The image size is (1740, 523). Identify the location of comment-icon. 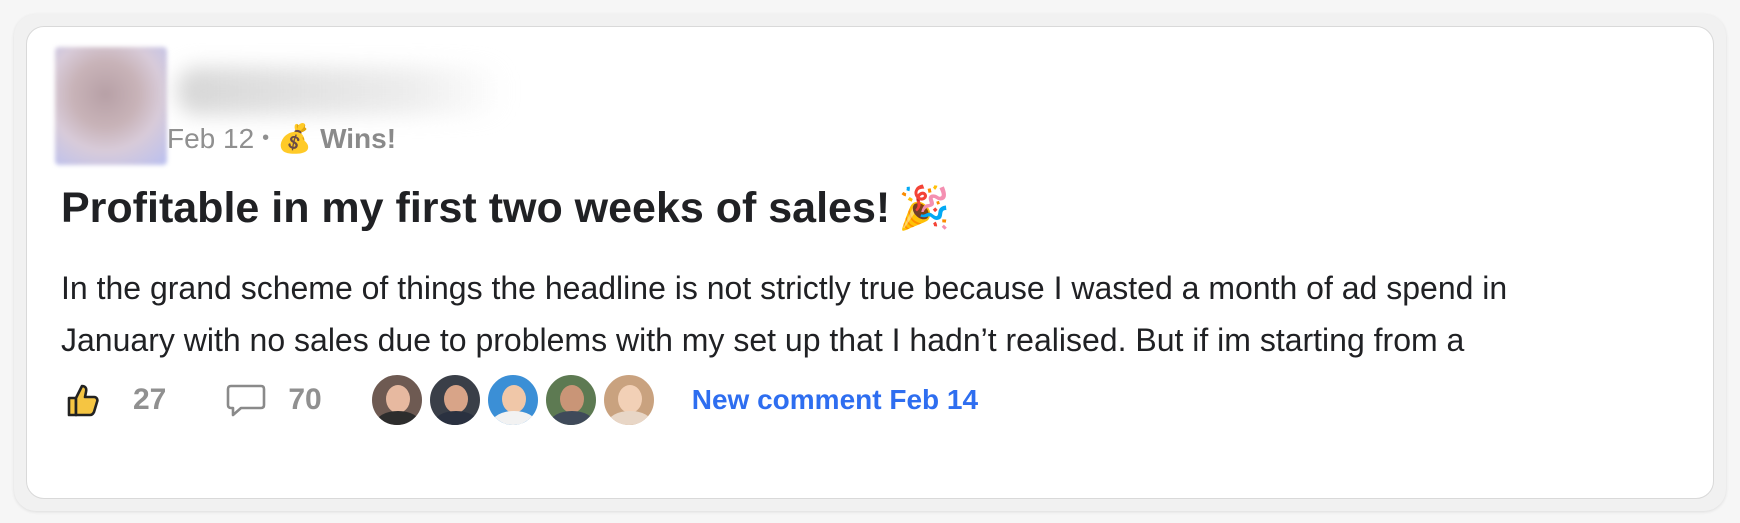
(246, 400).